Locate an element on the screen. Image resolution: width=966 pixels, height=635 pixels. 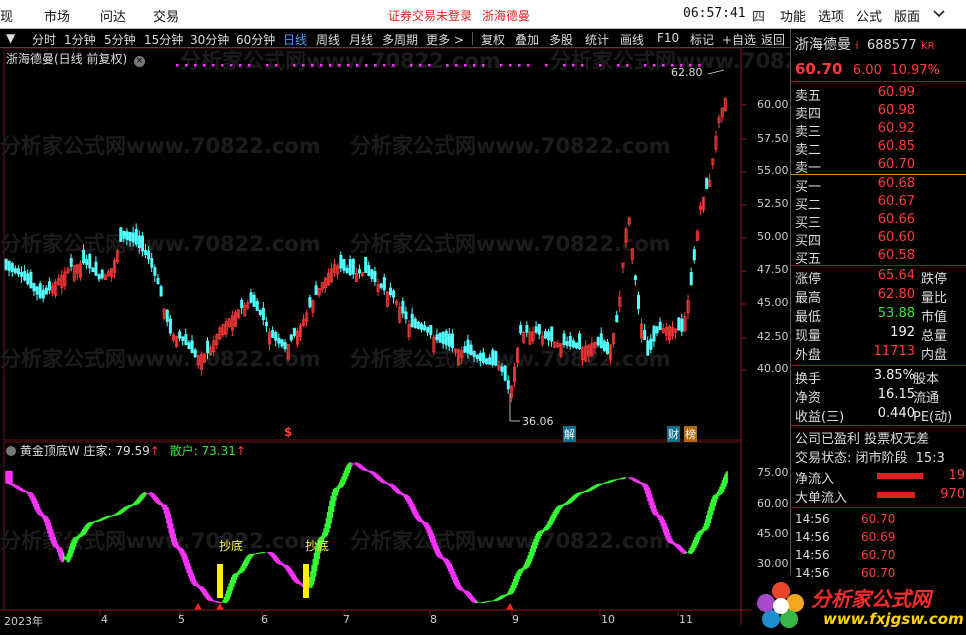
price-y-tick: 42.50 is located at coordinates (773, 336).